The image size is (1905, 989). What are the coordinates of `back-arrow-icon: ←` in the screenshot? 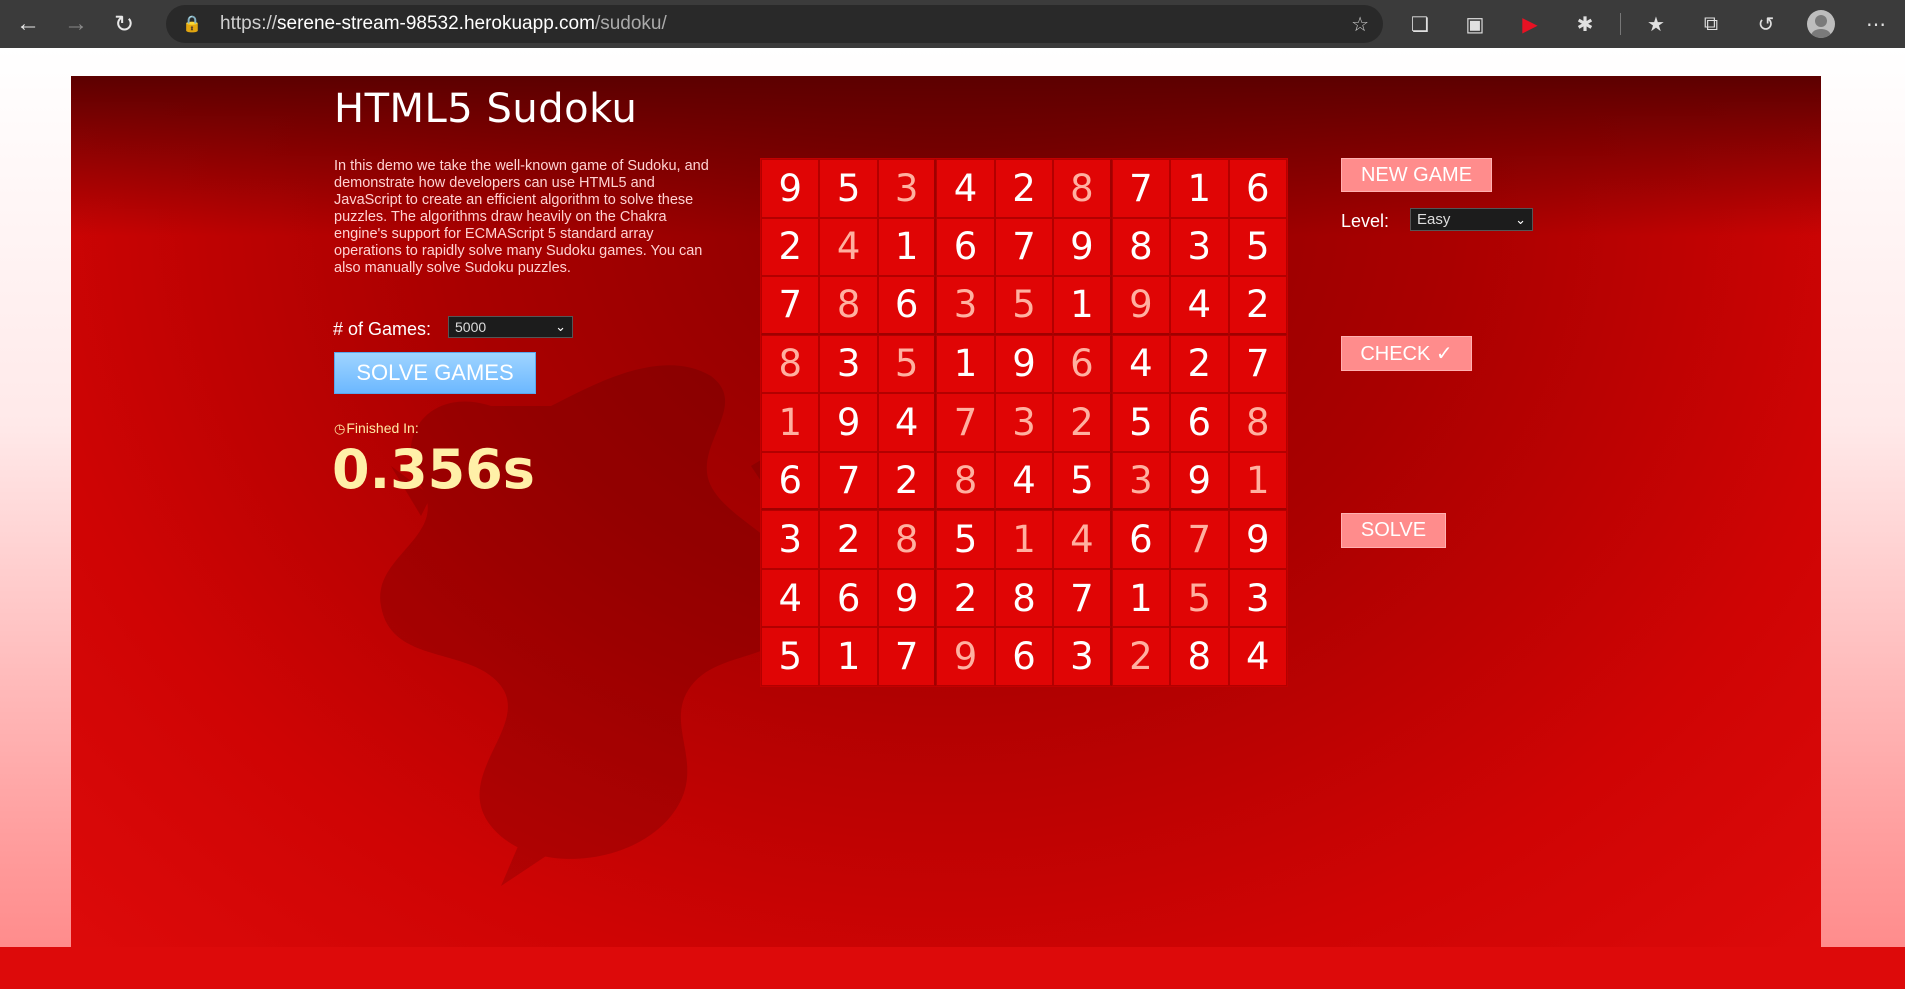 It's located at (28, 24).